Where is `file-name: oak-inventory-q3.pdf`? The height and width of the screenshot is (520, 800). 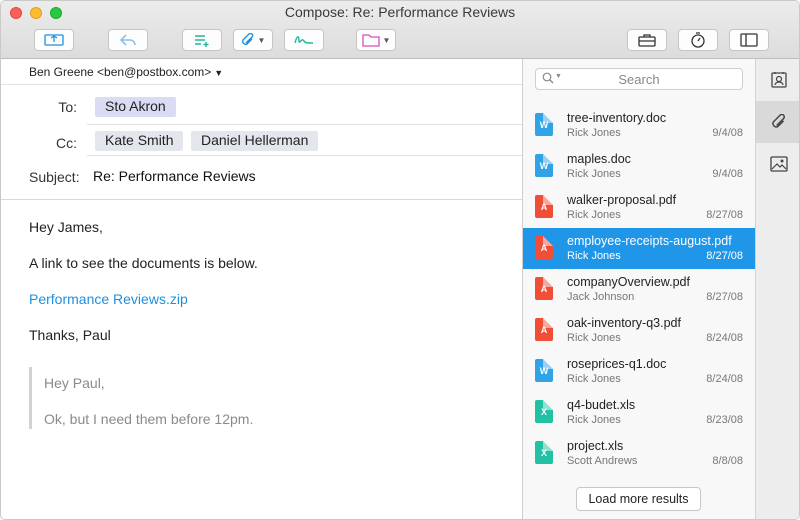 file-name: oak-inventory-q3.pdf is located at coordinates (624, 323).